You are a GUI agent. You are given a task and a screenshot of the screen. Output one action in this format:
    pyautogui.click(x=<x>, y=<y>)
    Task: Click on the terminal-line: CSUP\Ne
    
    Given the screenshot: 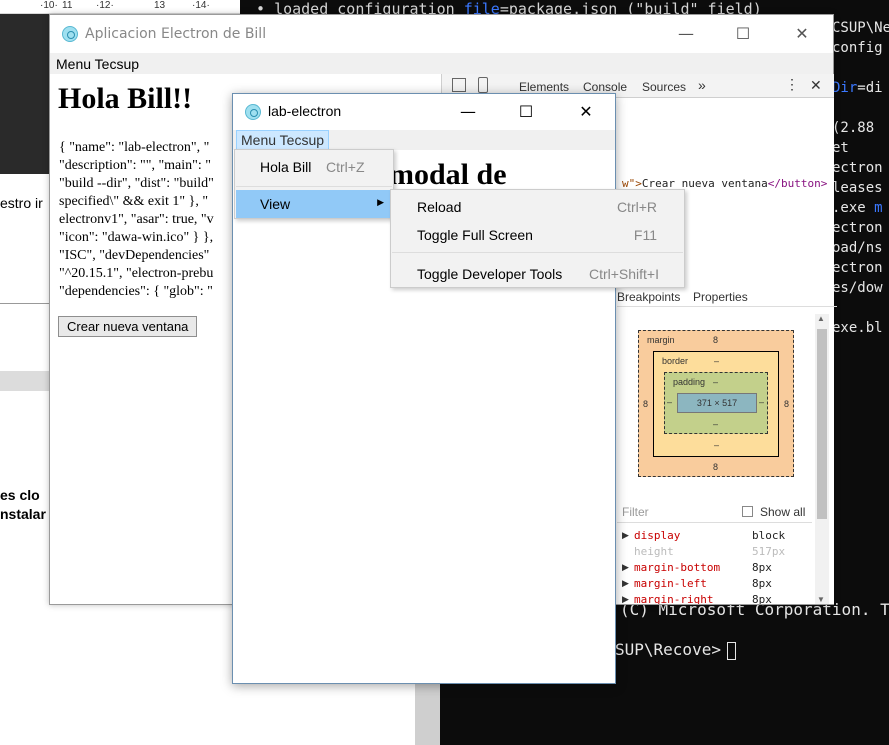 What is the action you would take?
    pyautogui.click(x=860, y=28)
    